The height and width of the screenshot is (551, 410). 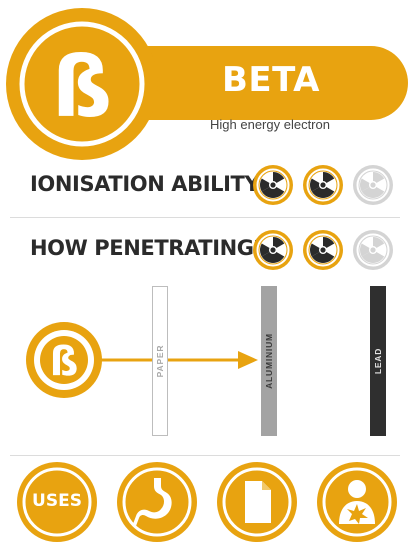 I want to click on penetration-diagram: ß, so click(x=142, y=360).